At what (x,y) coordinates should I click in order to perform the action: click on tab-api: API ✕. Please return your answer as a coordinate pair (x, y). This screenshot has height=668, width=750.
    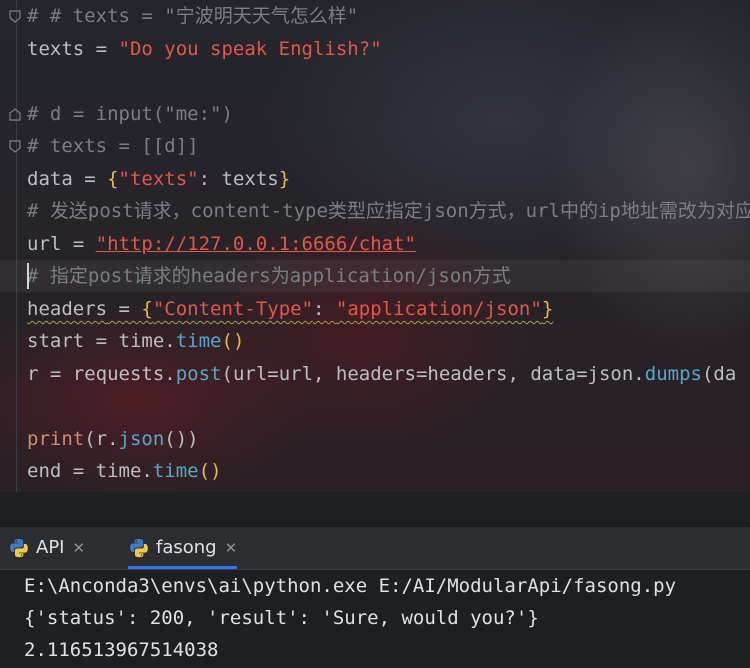
    Looking at the image, I should click on (46, 548).